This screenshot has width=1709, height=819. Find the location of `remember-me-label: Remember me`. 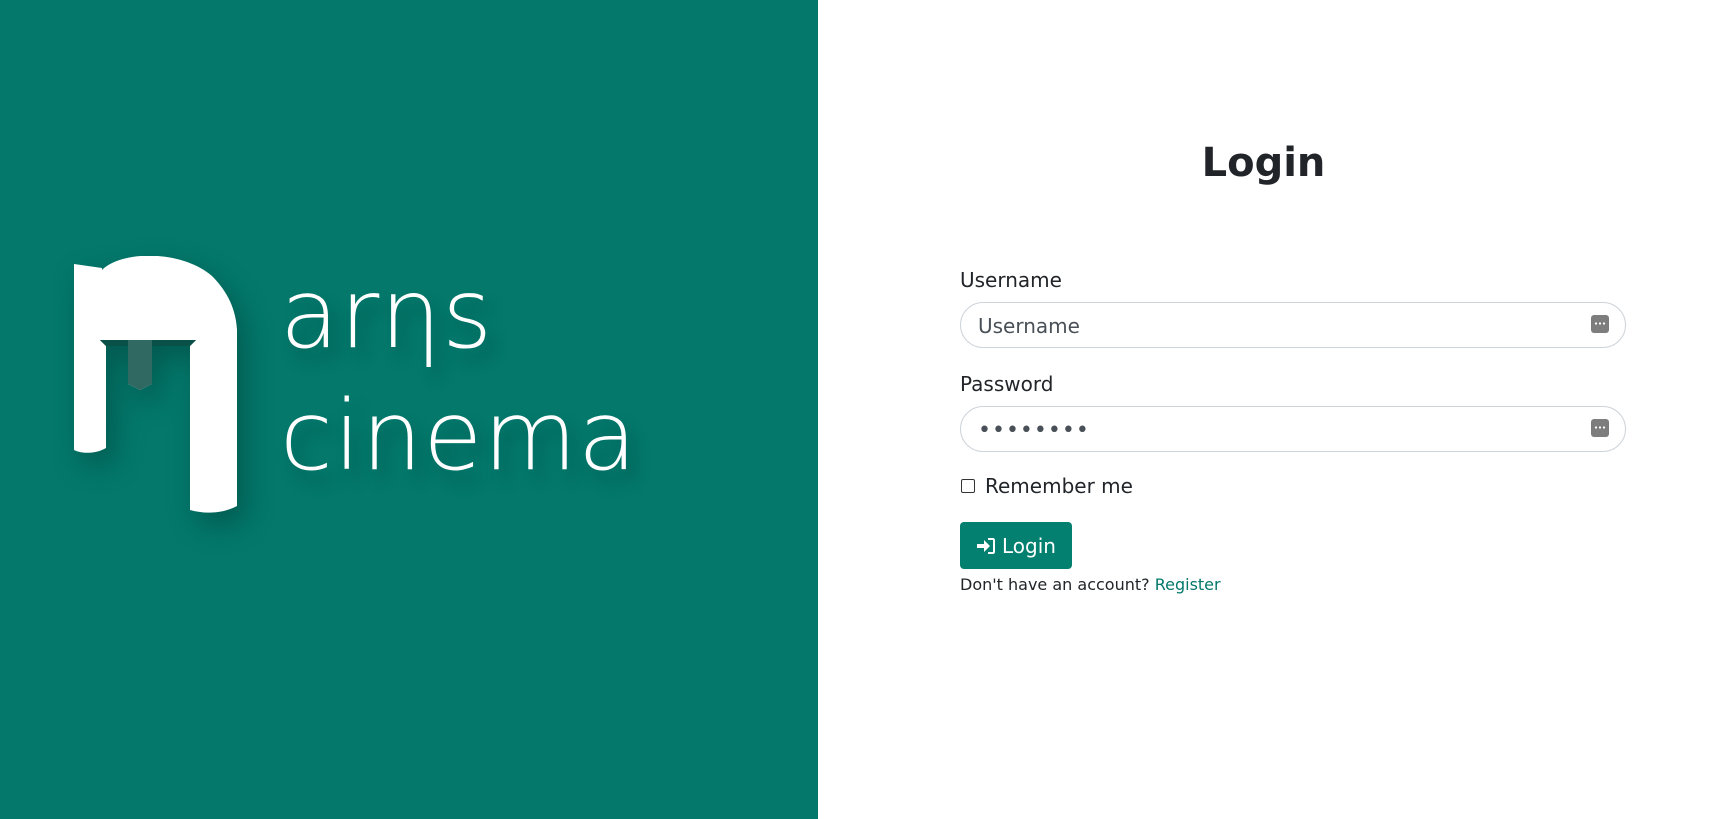

remember-me-label: Remember me is located at coordinates (1059, 486).